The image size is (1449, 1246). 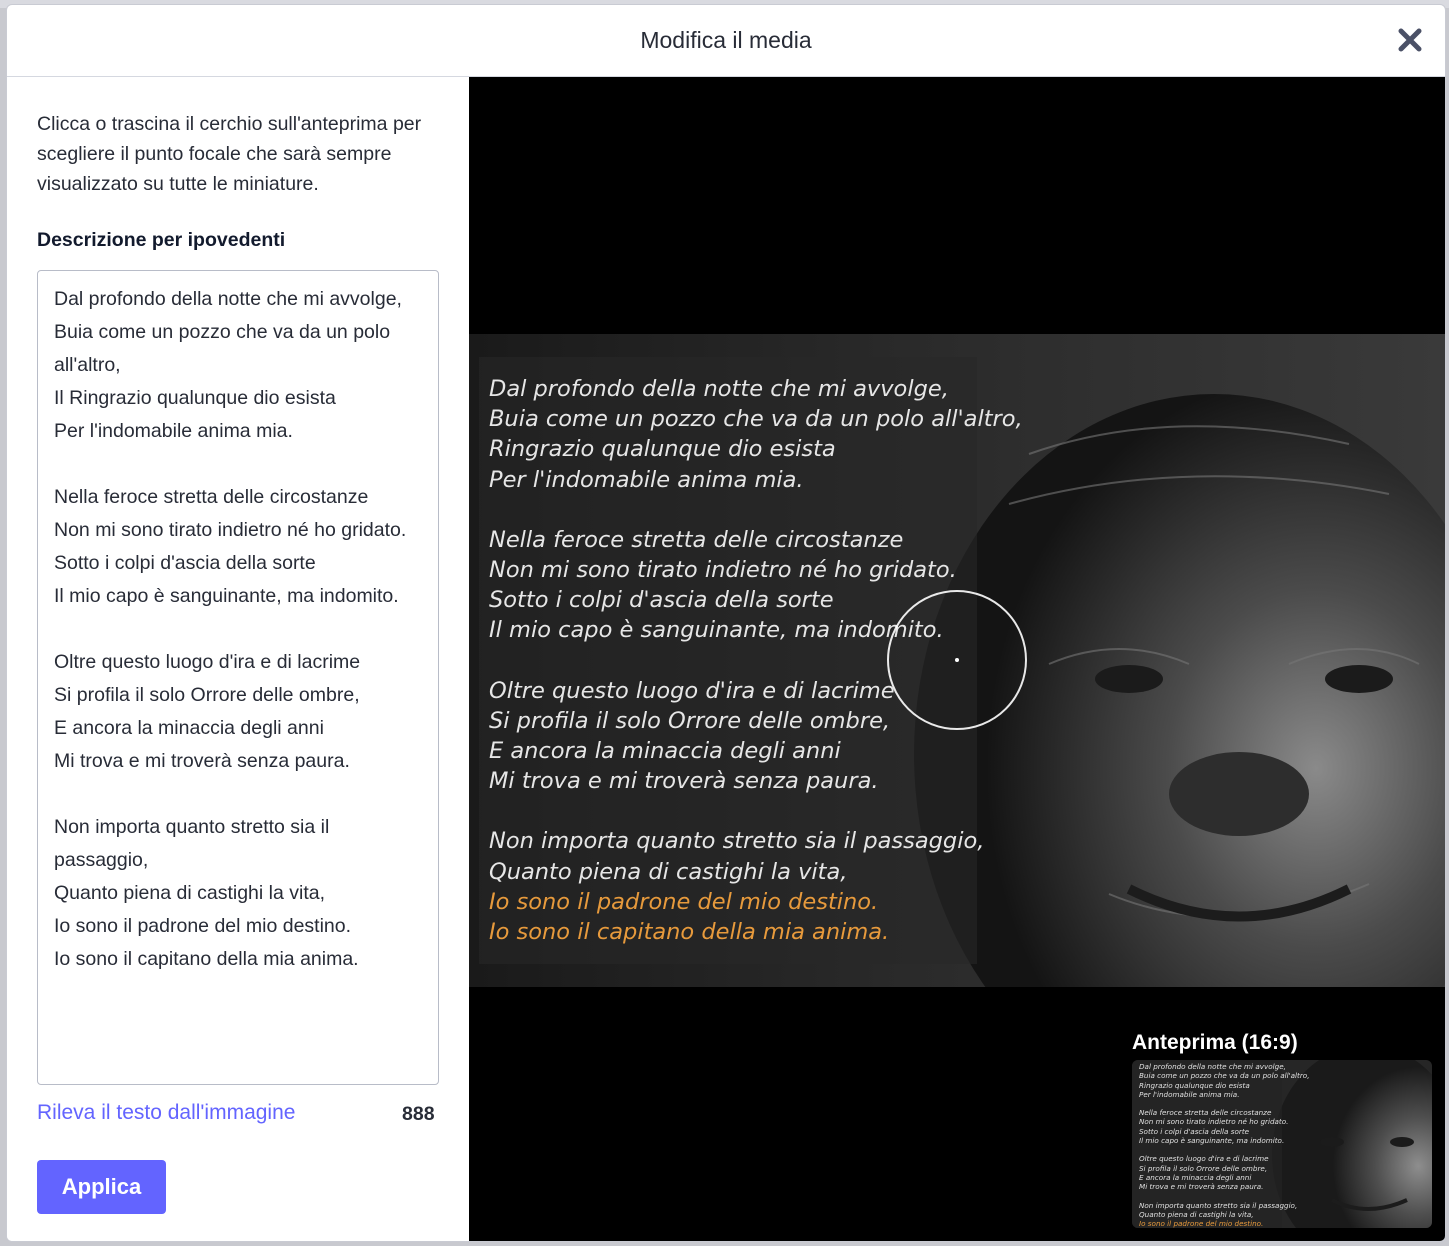 I want to click on poem-line: Nella feroce stretta delle circostanze, so click(x=696, y=539).